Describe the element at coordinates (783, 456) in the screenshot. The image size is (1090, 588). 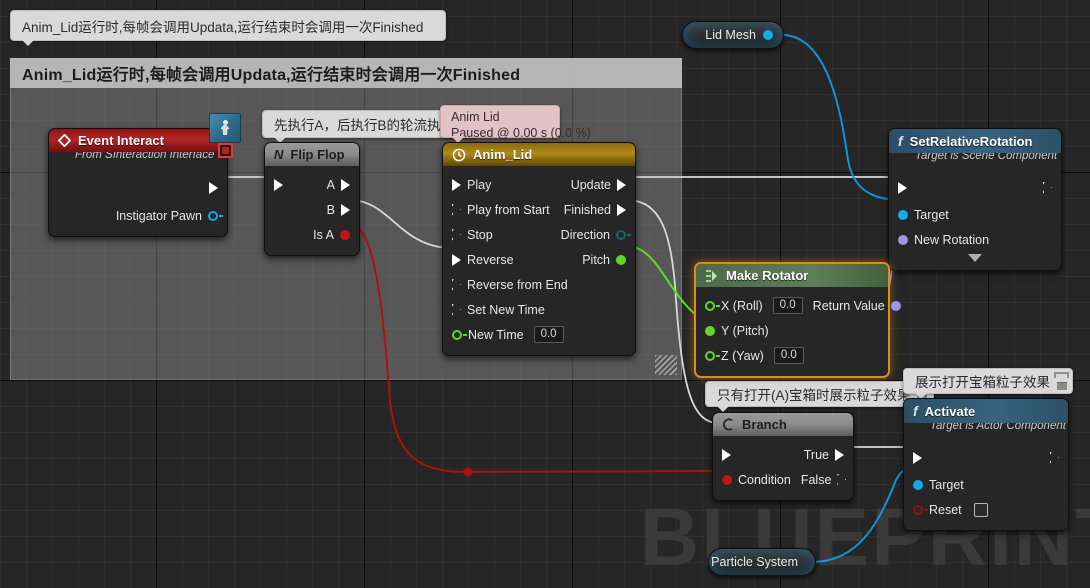
I see `node-branch: Branch True Condition False` at that location.